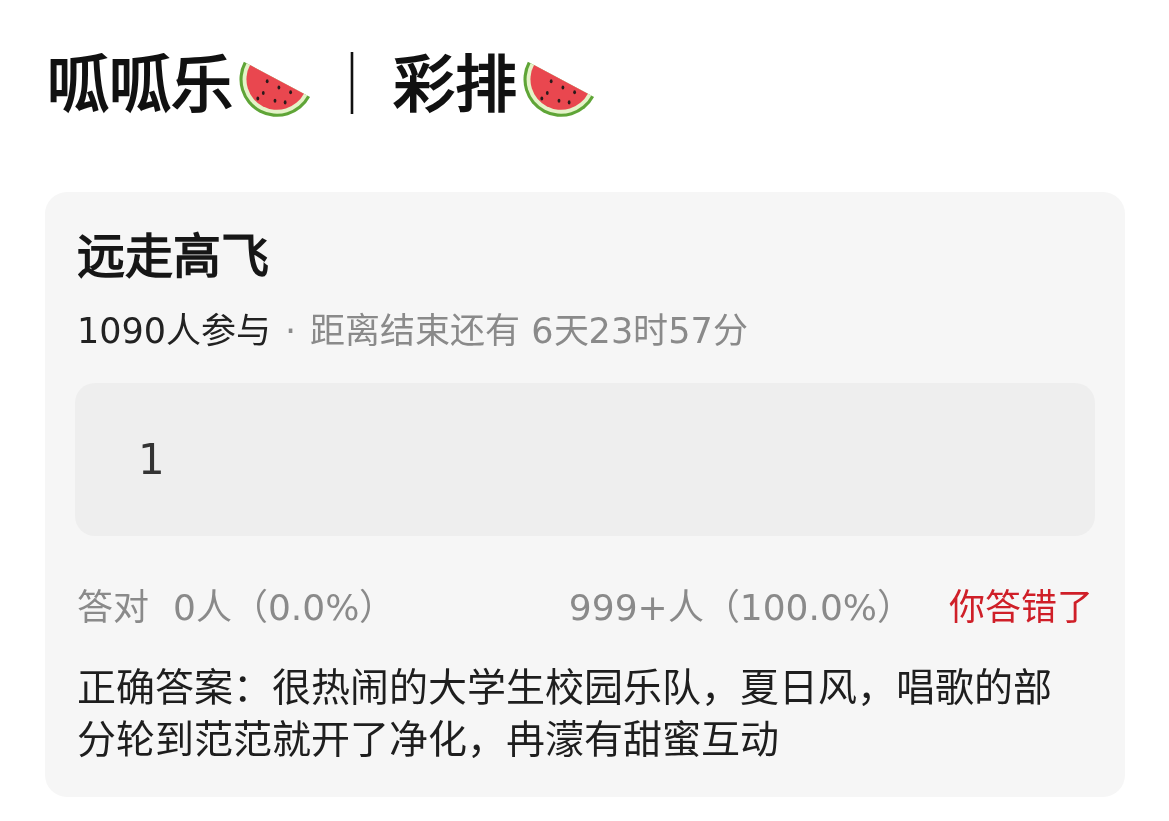  I want to click on title-text: 彩排, so click(455, 86).